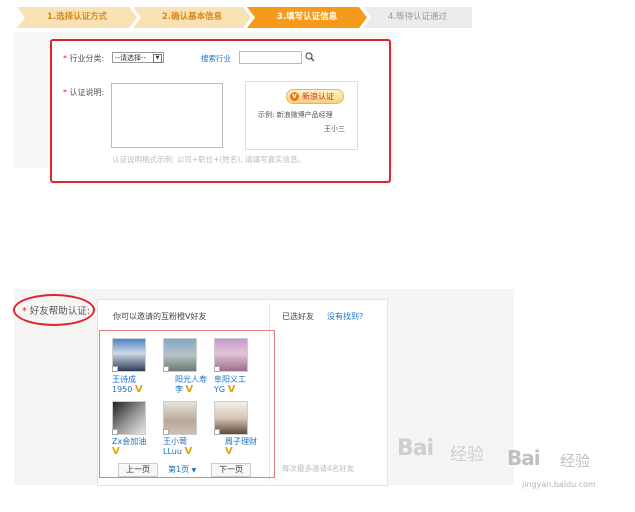 The width and height of the screenshot is (635, 512). What do you see at coordinates (345, 316) in the screenshot?
I see `not-found-link: 没有找到?` at bounding box center [345, 316].